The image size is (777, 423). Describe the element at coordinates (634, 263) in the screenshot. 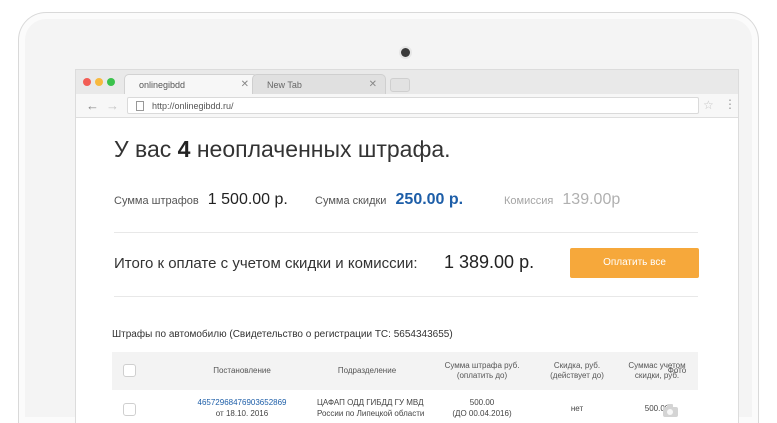

I see `pay-all-button: Оплатить все` at that location.